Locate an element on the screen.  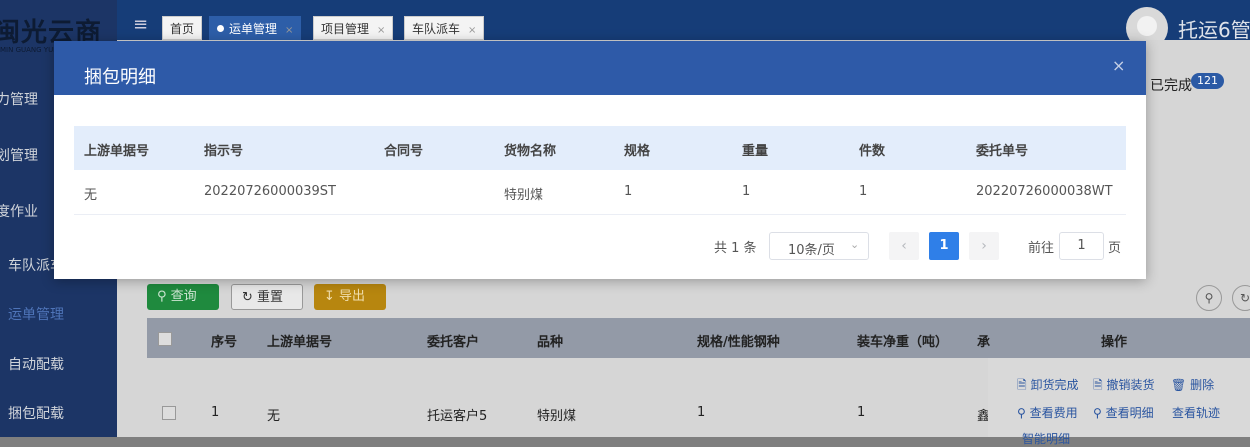
main-table-header: 序号 上游单据号 委托客户 品种 规格/性能钢种 装车净重（吨） 承 操作 is located at coordinates (698, 338).